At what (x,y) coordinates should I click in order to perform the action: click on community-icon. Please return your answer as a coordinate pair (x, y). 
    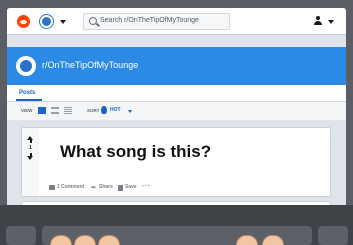
    Looking at the image, I should click on (46, 21).